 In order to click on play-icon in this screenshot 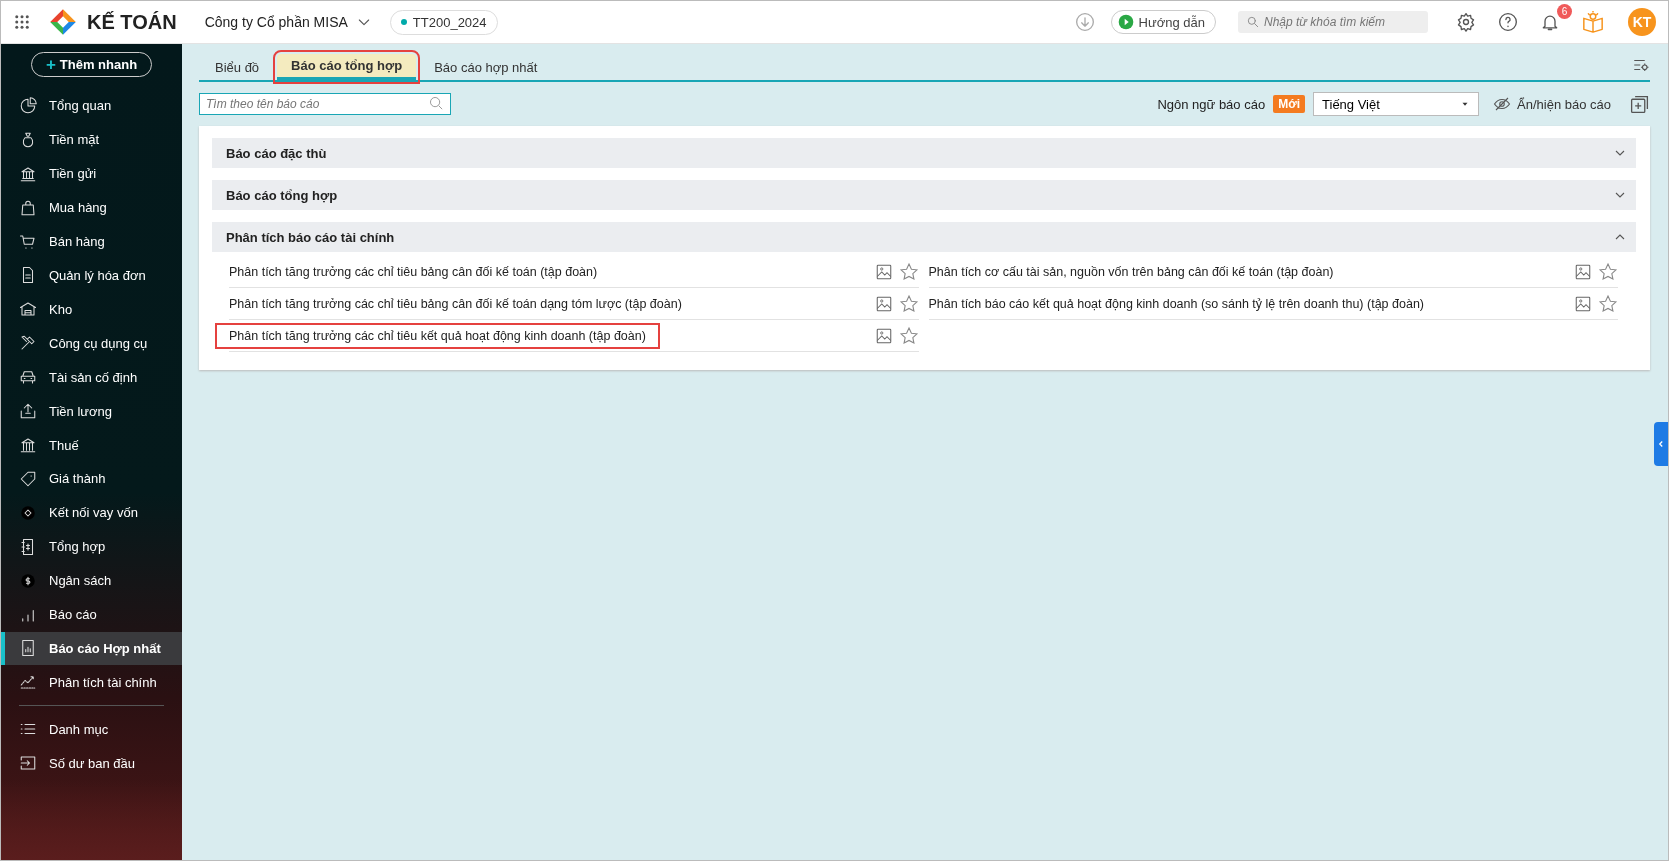, I will do `click(1125, 22)`.